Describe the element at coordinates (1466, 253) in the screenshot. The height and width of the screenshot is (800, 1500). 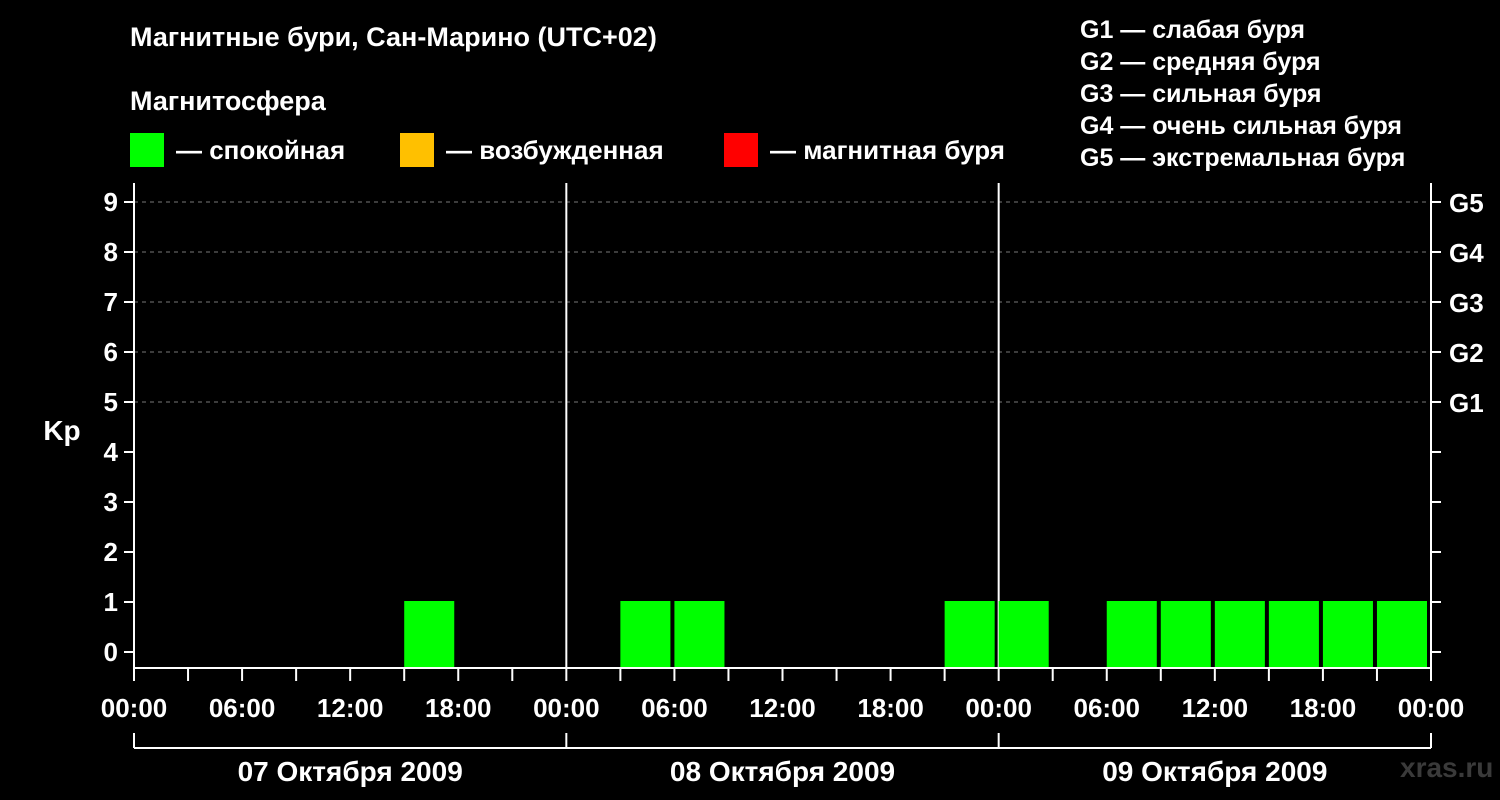
I see `g-tick-label: G4` at that location.